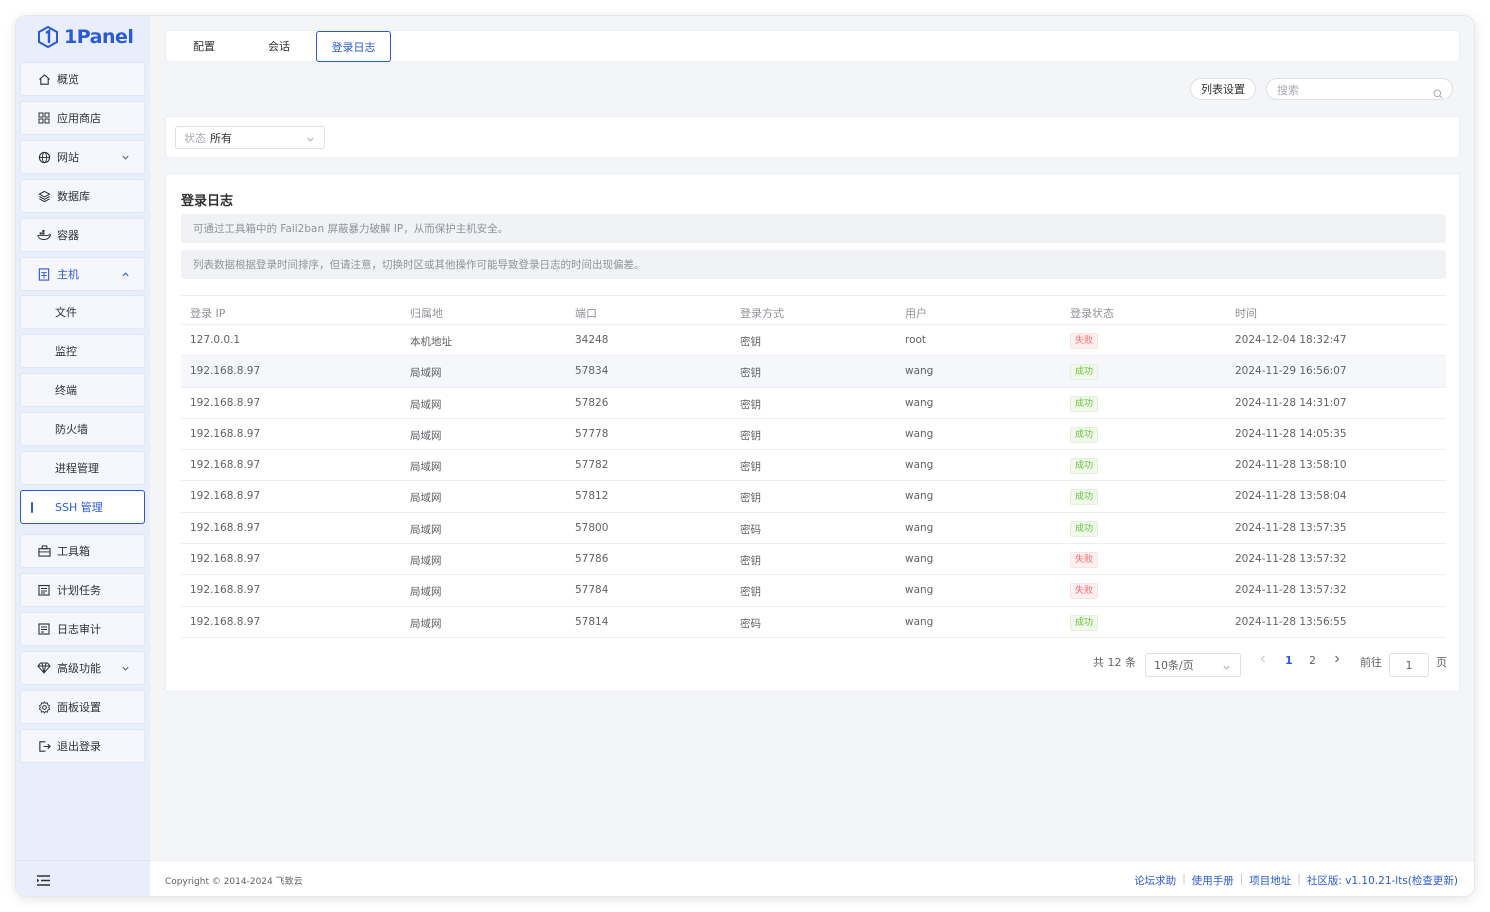 The height and width of the screenshot is (912, 1490). What do you see at coordinates (82, 312) in the screenshot?
I see `sidebar-item-files: 文件` at bounding box center [82, 312].